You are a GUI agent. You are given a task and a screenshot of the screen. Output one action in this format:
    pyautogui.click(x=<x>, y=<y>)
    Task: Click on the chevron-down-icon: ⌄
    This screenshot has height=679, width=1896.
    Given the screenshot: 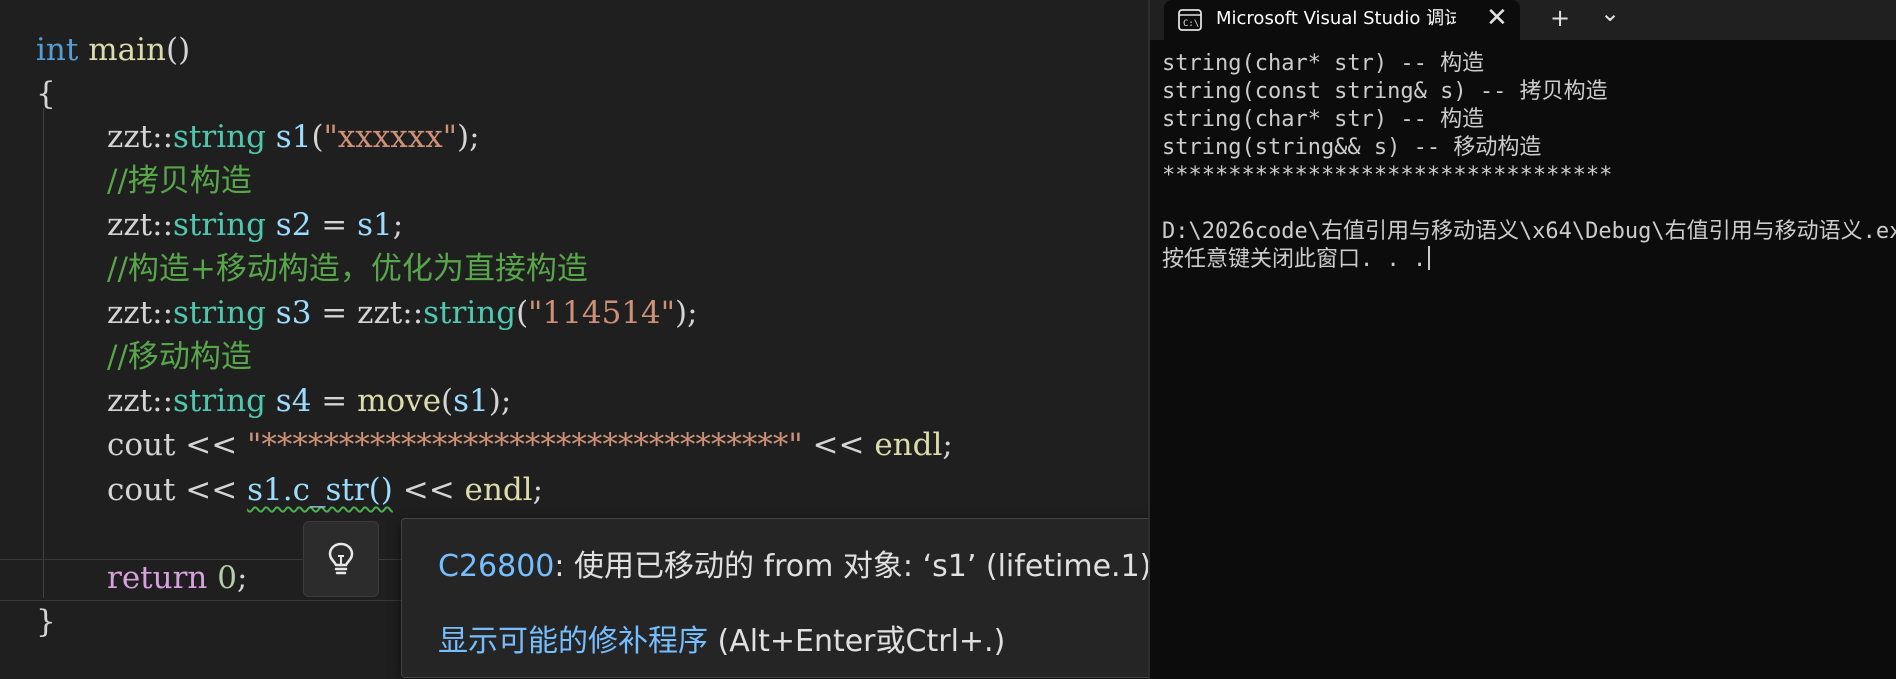 What is the action you would take?
    pyautogui.click(x=1610, y=14)
    